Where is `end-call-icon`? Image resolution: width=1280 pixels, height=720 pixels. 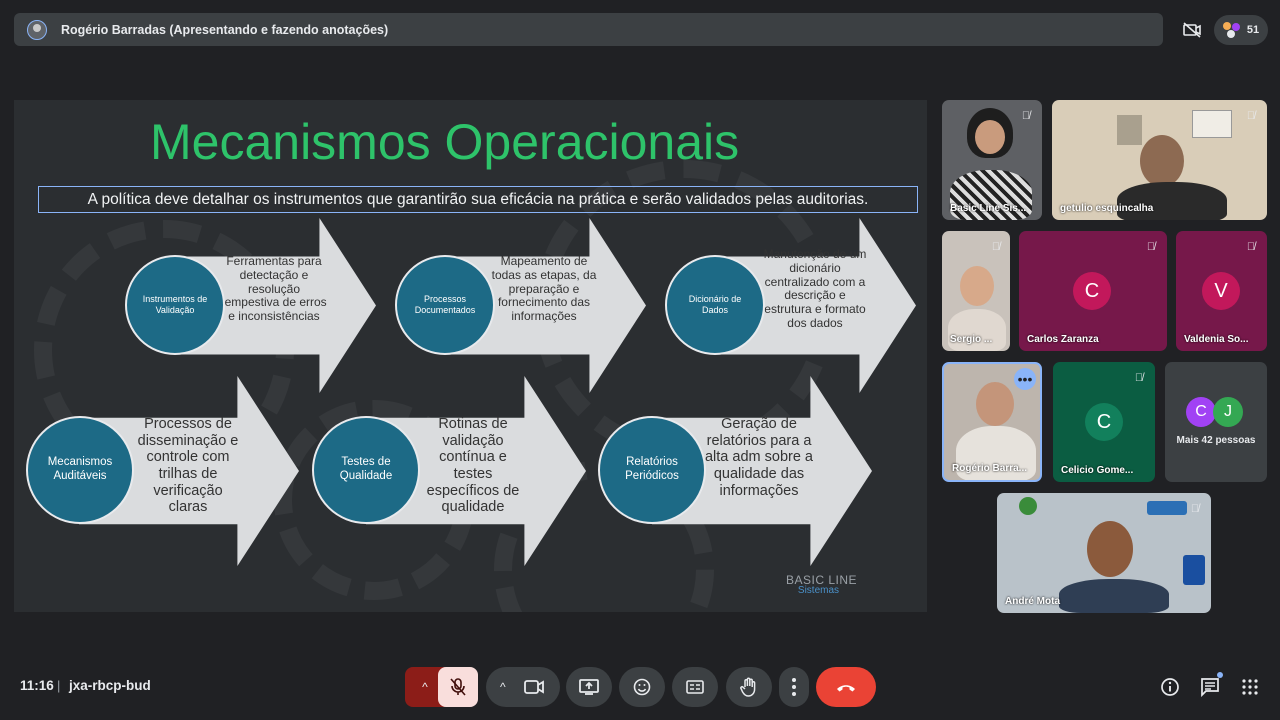
end-call-icon is located at coordinates (846, 688).